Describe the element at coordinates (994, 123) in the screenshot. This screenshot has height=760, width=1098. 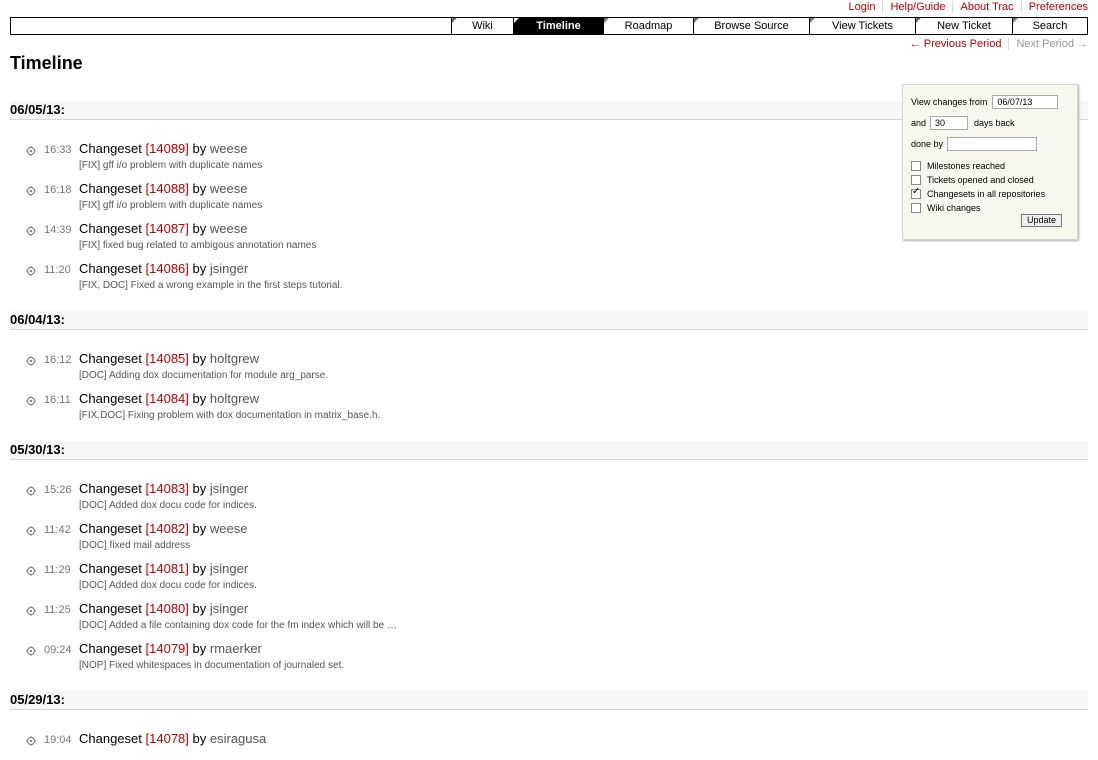
I see `days-back-label: days back` at that location.